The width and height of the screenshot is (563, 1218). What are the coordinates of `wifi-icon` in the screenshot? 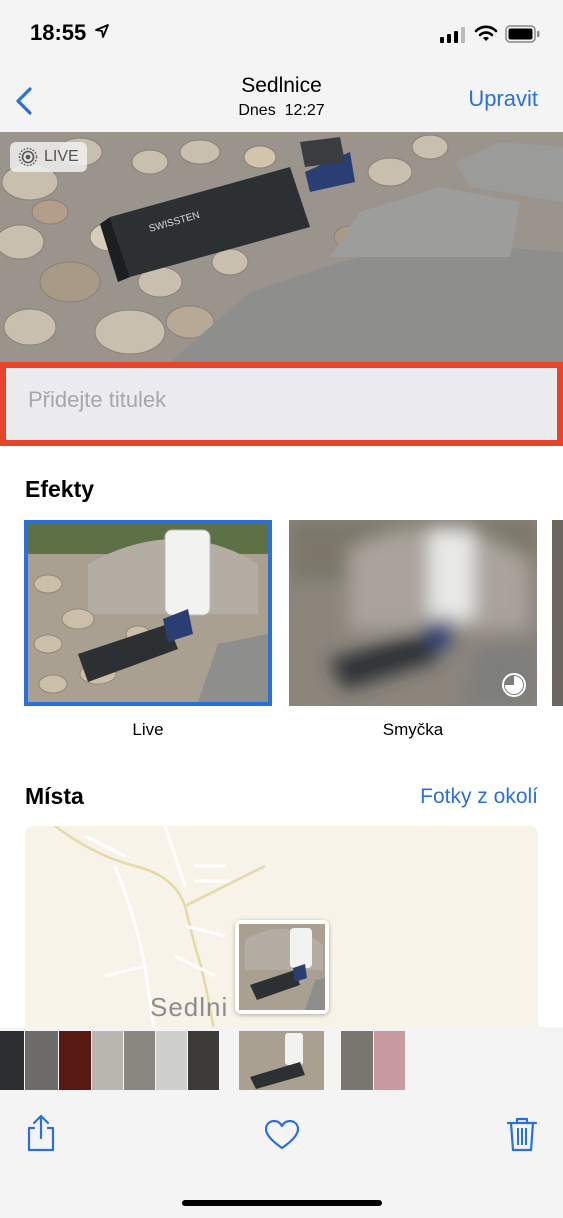 It's located at (486, 33).